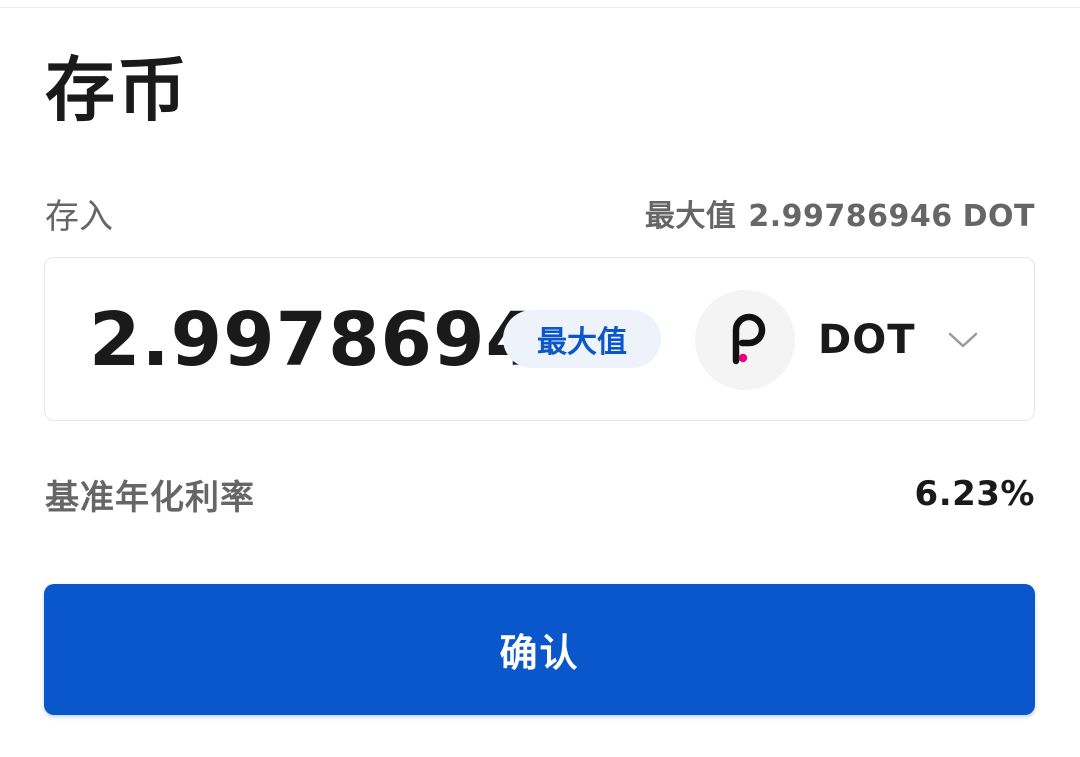 The height and width of the screenshot is (757, 1080). What do you see at coordinates (539, 653) in the screenshot?
I see `confirm-button-label: 确认` at bounding box center [539, 653].